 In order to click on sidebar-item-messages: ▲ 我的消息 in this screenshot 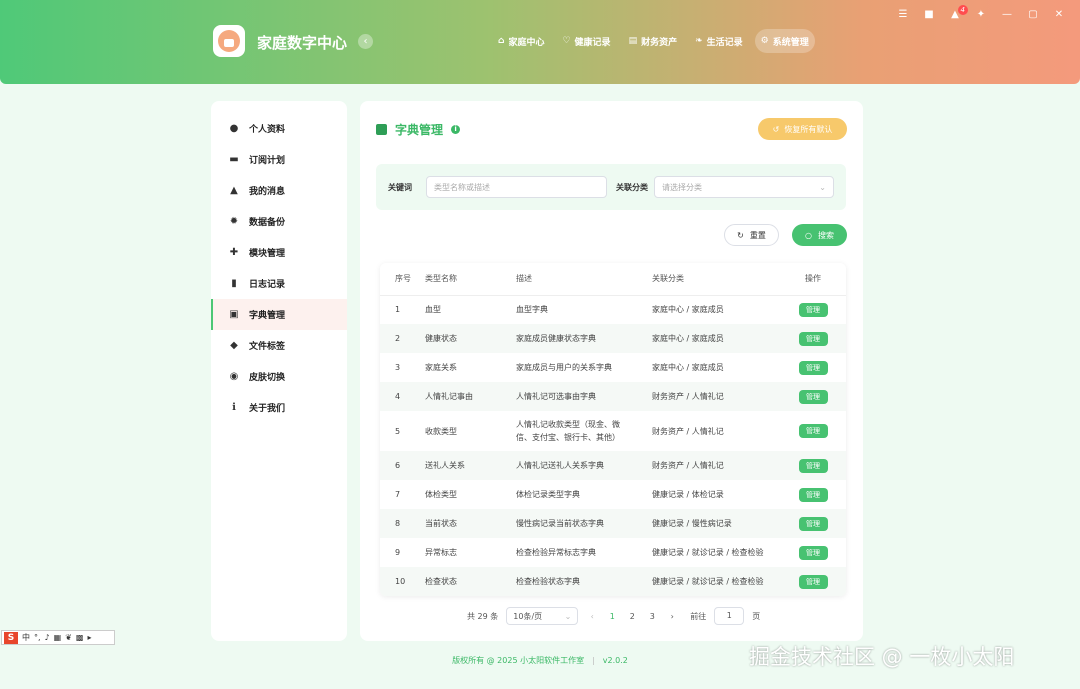, I will do `click(279, 190)`.